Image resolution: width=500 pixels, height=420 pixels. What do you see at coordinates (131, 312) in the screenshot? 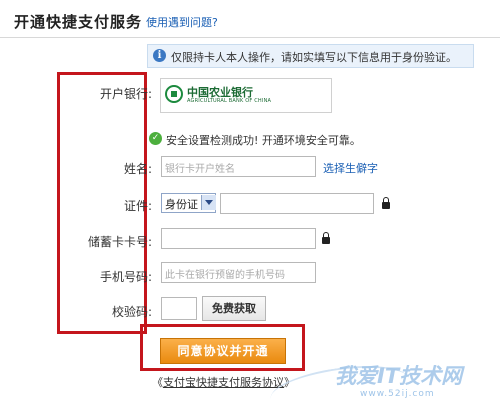
I see `code-label: 校验码:` at bounding box center [131, 312].